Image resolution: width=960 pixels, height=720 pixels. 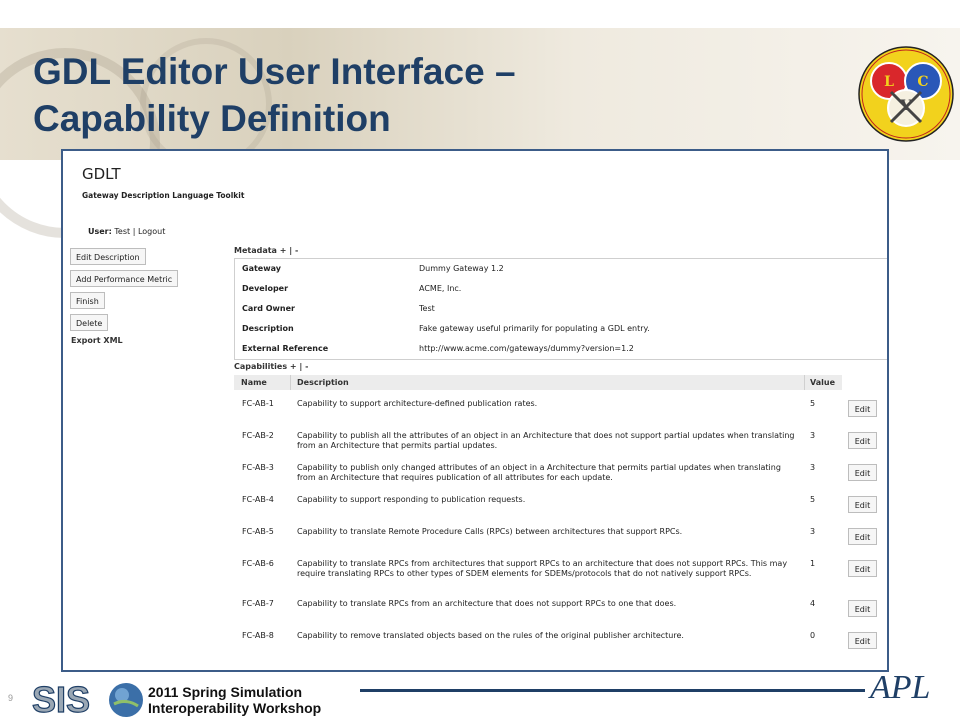 I want to click on slide-title-line2: Capability Definition, so click(x=212, y=118).